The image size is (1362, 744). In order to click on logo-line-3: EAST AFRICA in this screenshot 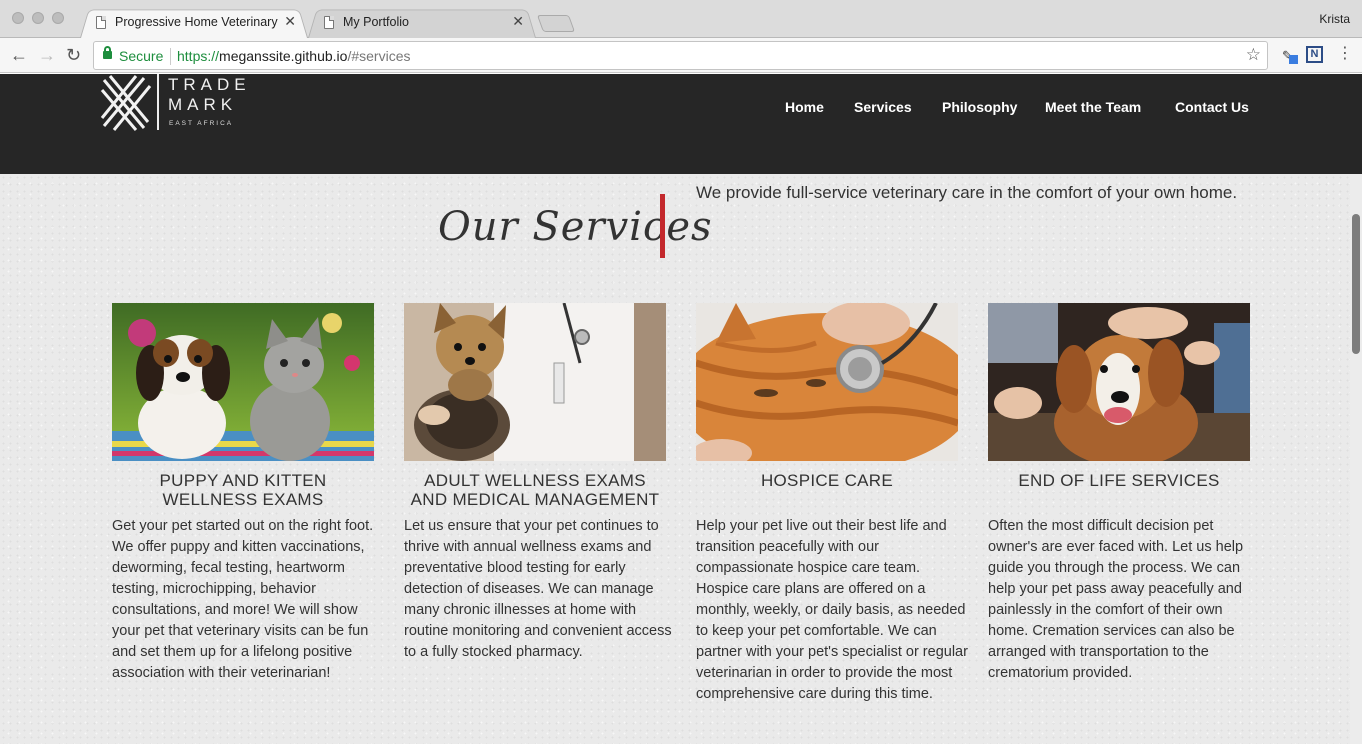, I will do `click(201, 123)`.